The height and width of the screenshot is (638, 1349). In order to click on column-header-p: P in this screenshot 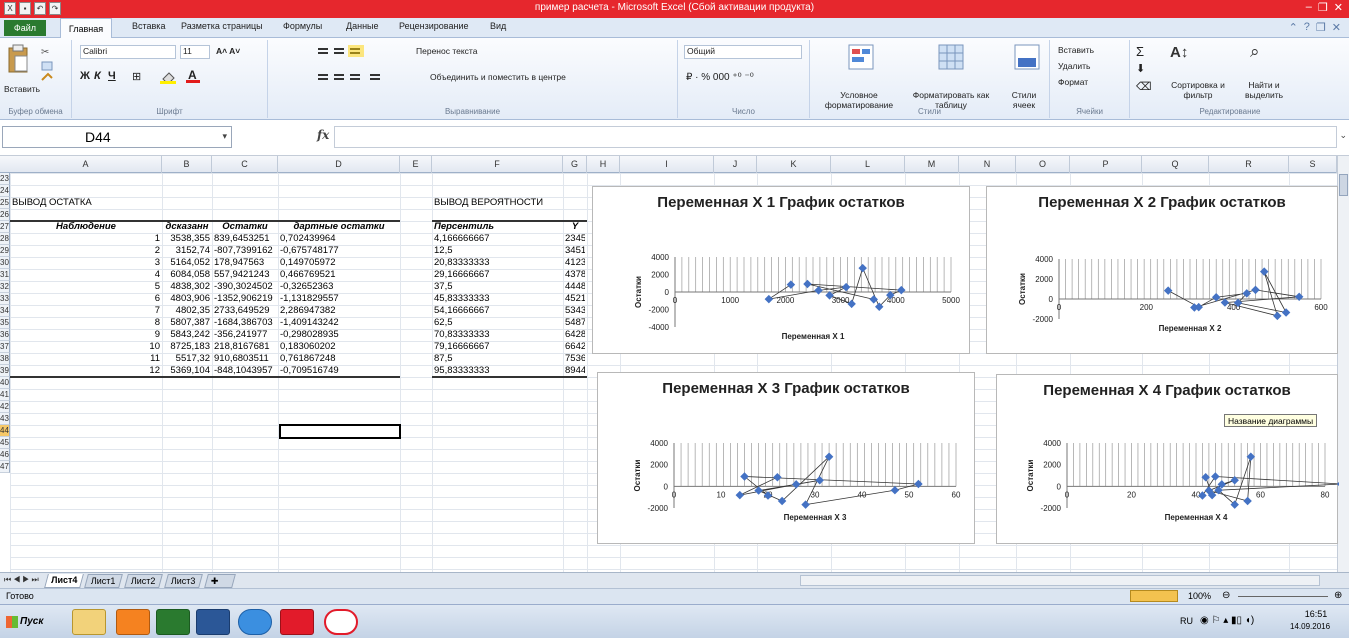, I will do `click(1106, 164)`.